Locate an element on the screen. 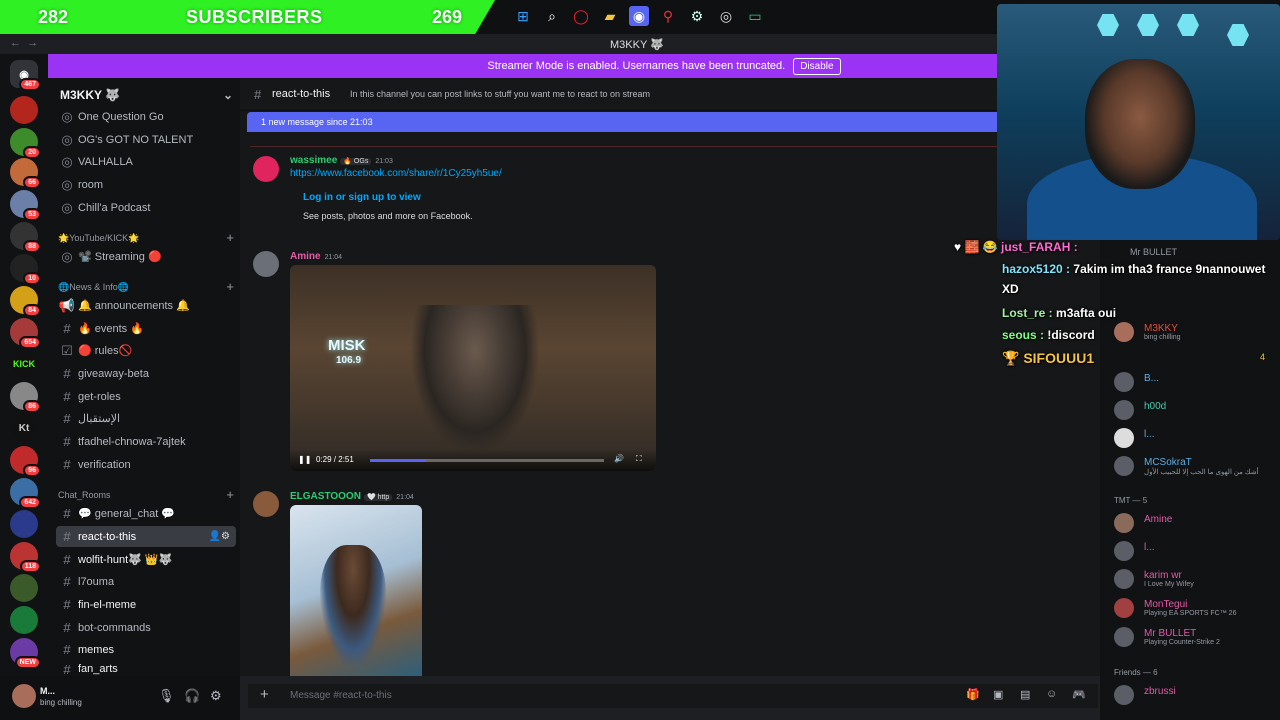 The width and height of the screenshot is (1280, 720). embed-title: Log in or sign up to view is located at coordinates (362, 197).